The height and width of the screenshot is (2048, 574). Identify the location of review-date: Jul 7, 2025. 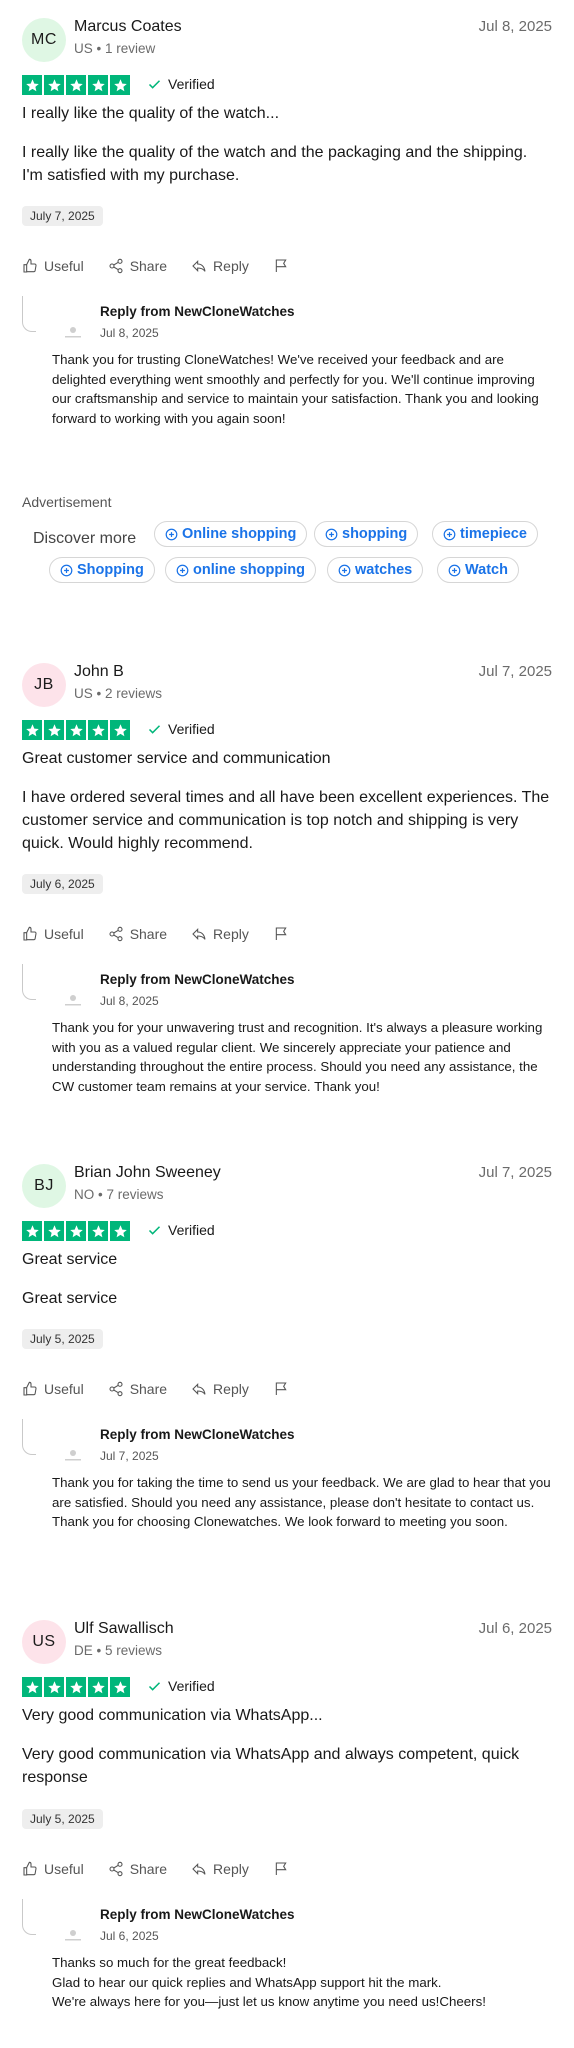
(515, 671).